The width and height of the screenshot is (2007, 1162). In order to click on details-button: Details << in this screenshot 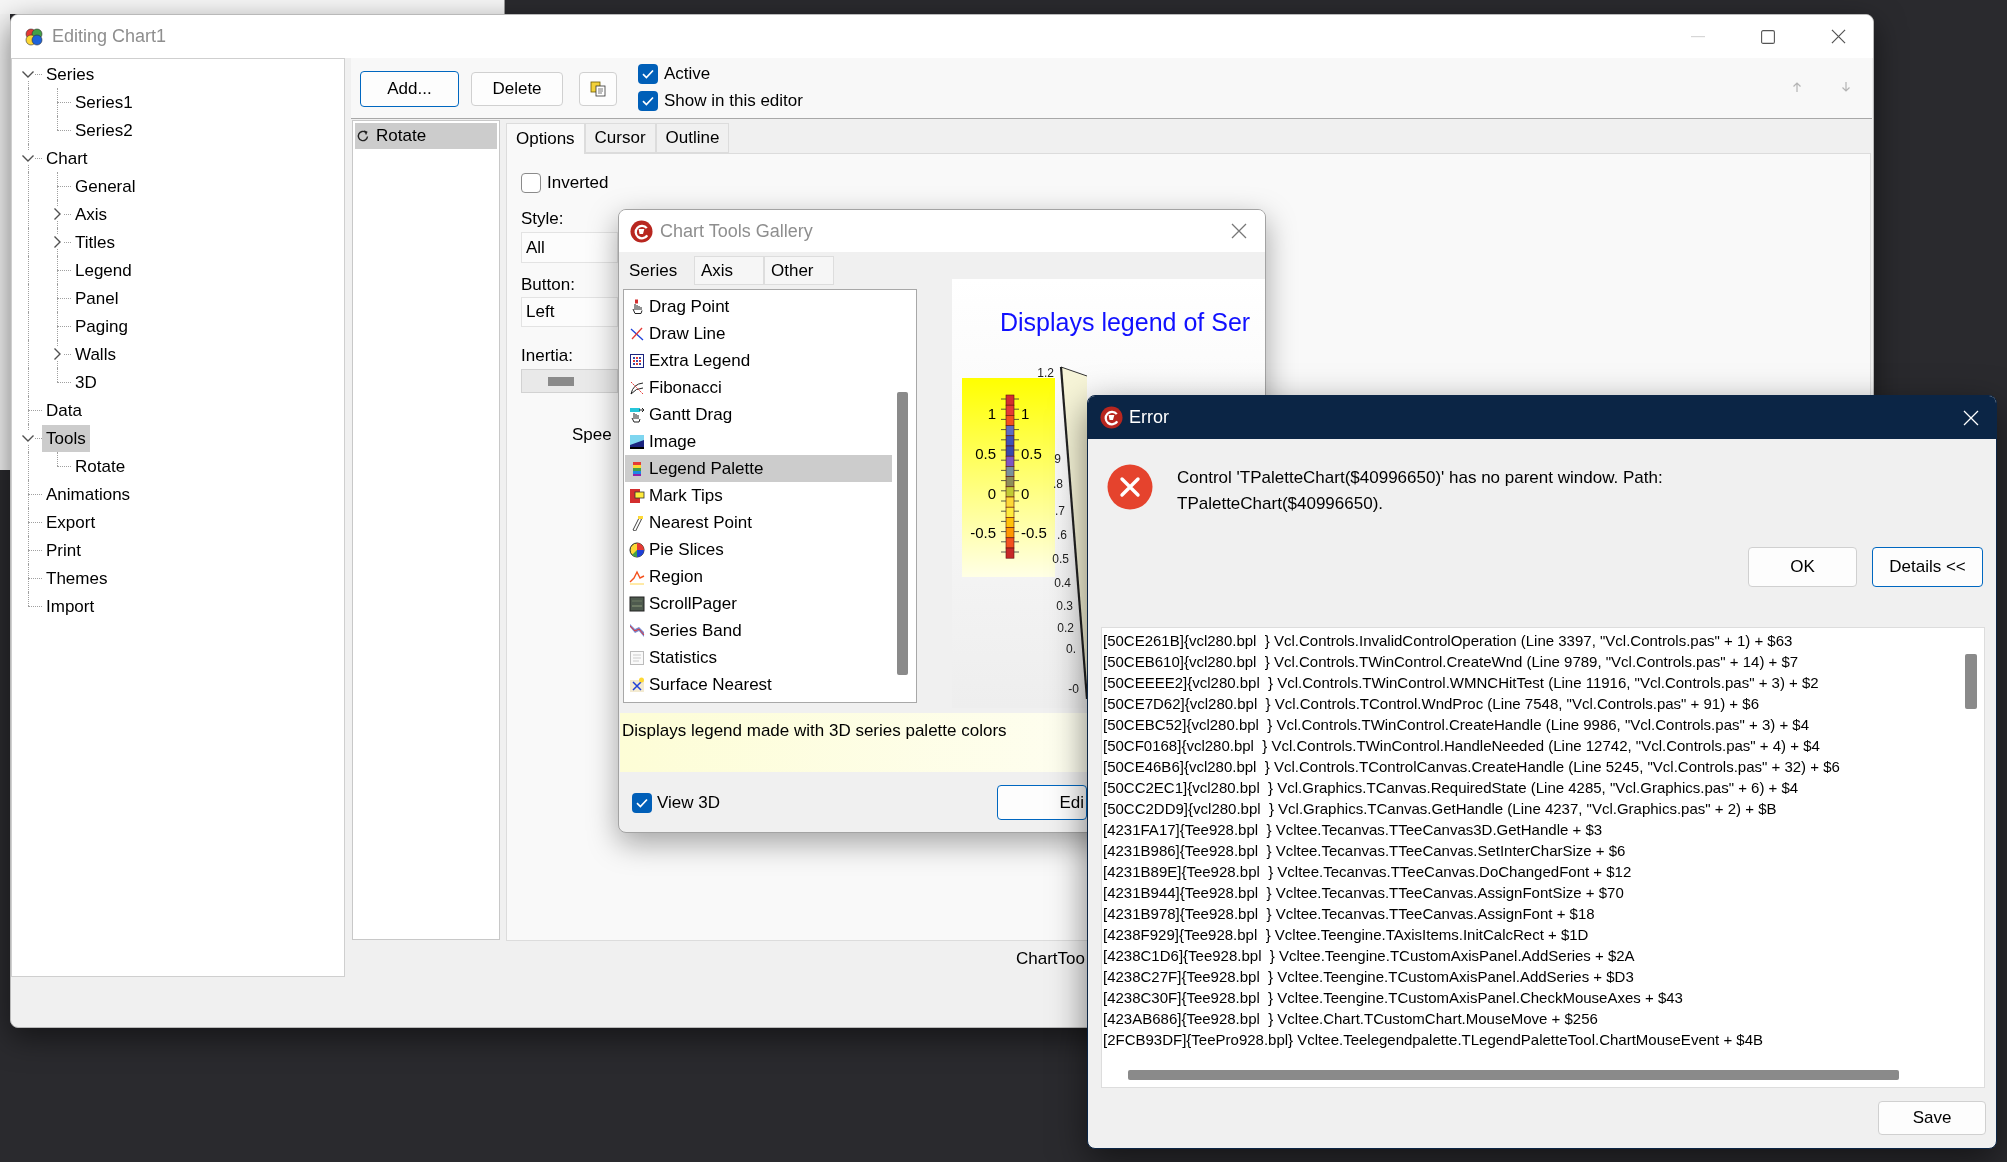, I will do `click(1927, 567)`.